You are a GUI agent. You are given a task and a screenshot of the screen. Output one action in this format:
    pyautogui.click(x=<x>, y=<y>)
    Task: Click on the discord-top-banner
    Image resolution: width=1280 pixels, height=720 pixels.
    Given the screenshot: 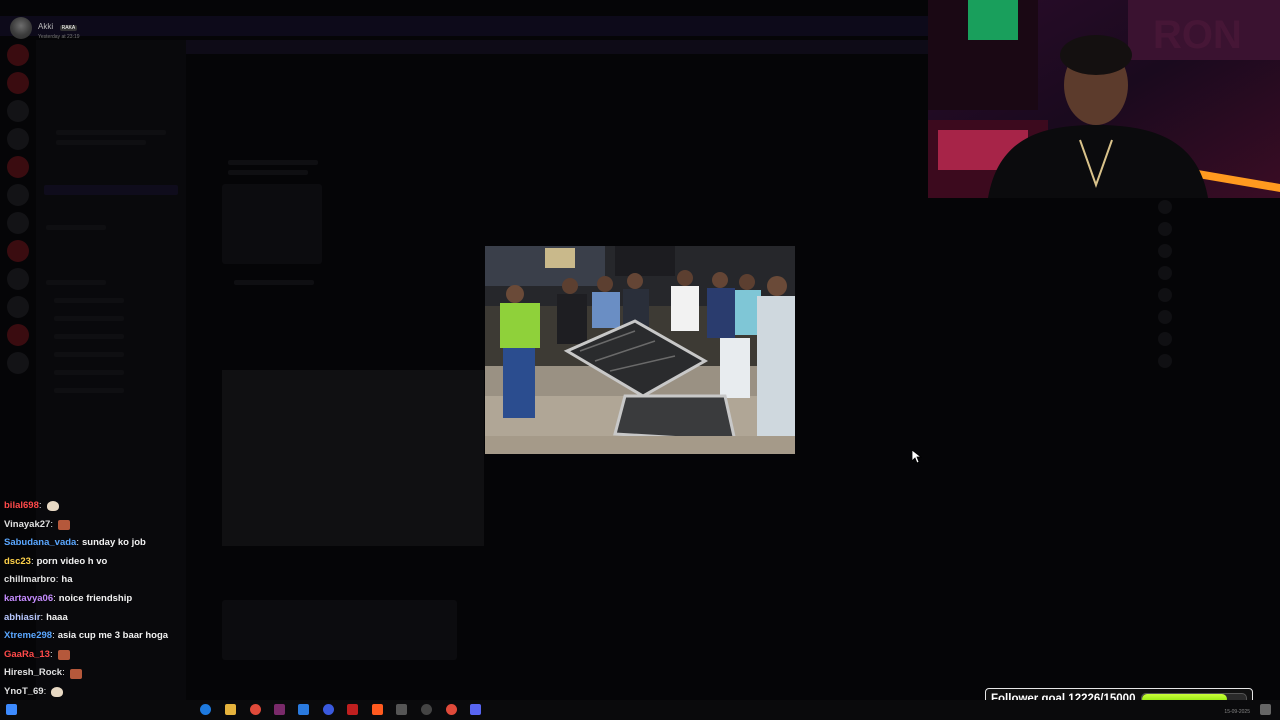 What is the action you would take?
    pyautogui.click(x=465, y=26)
    